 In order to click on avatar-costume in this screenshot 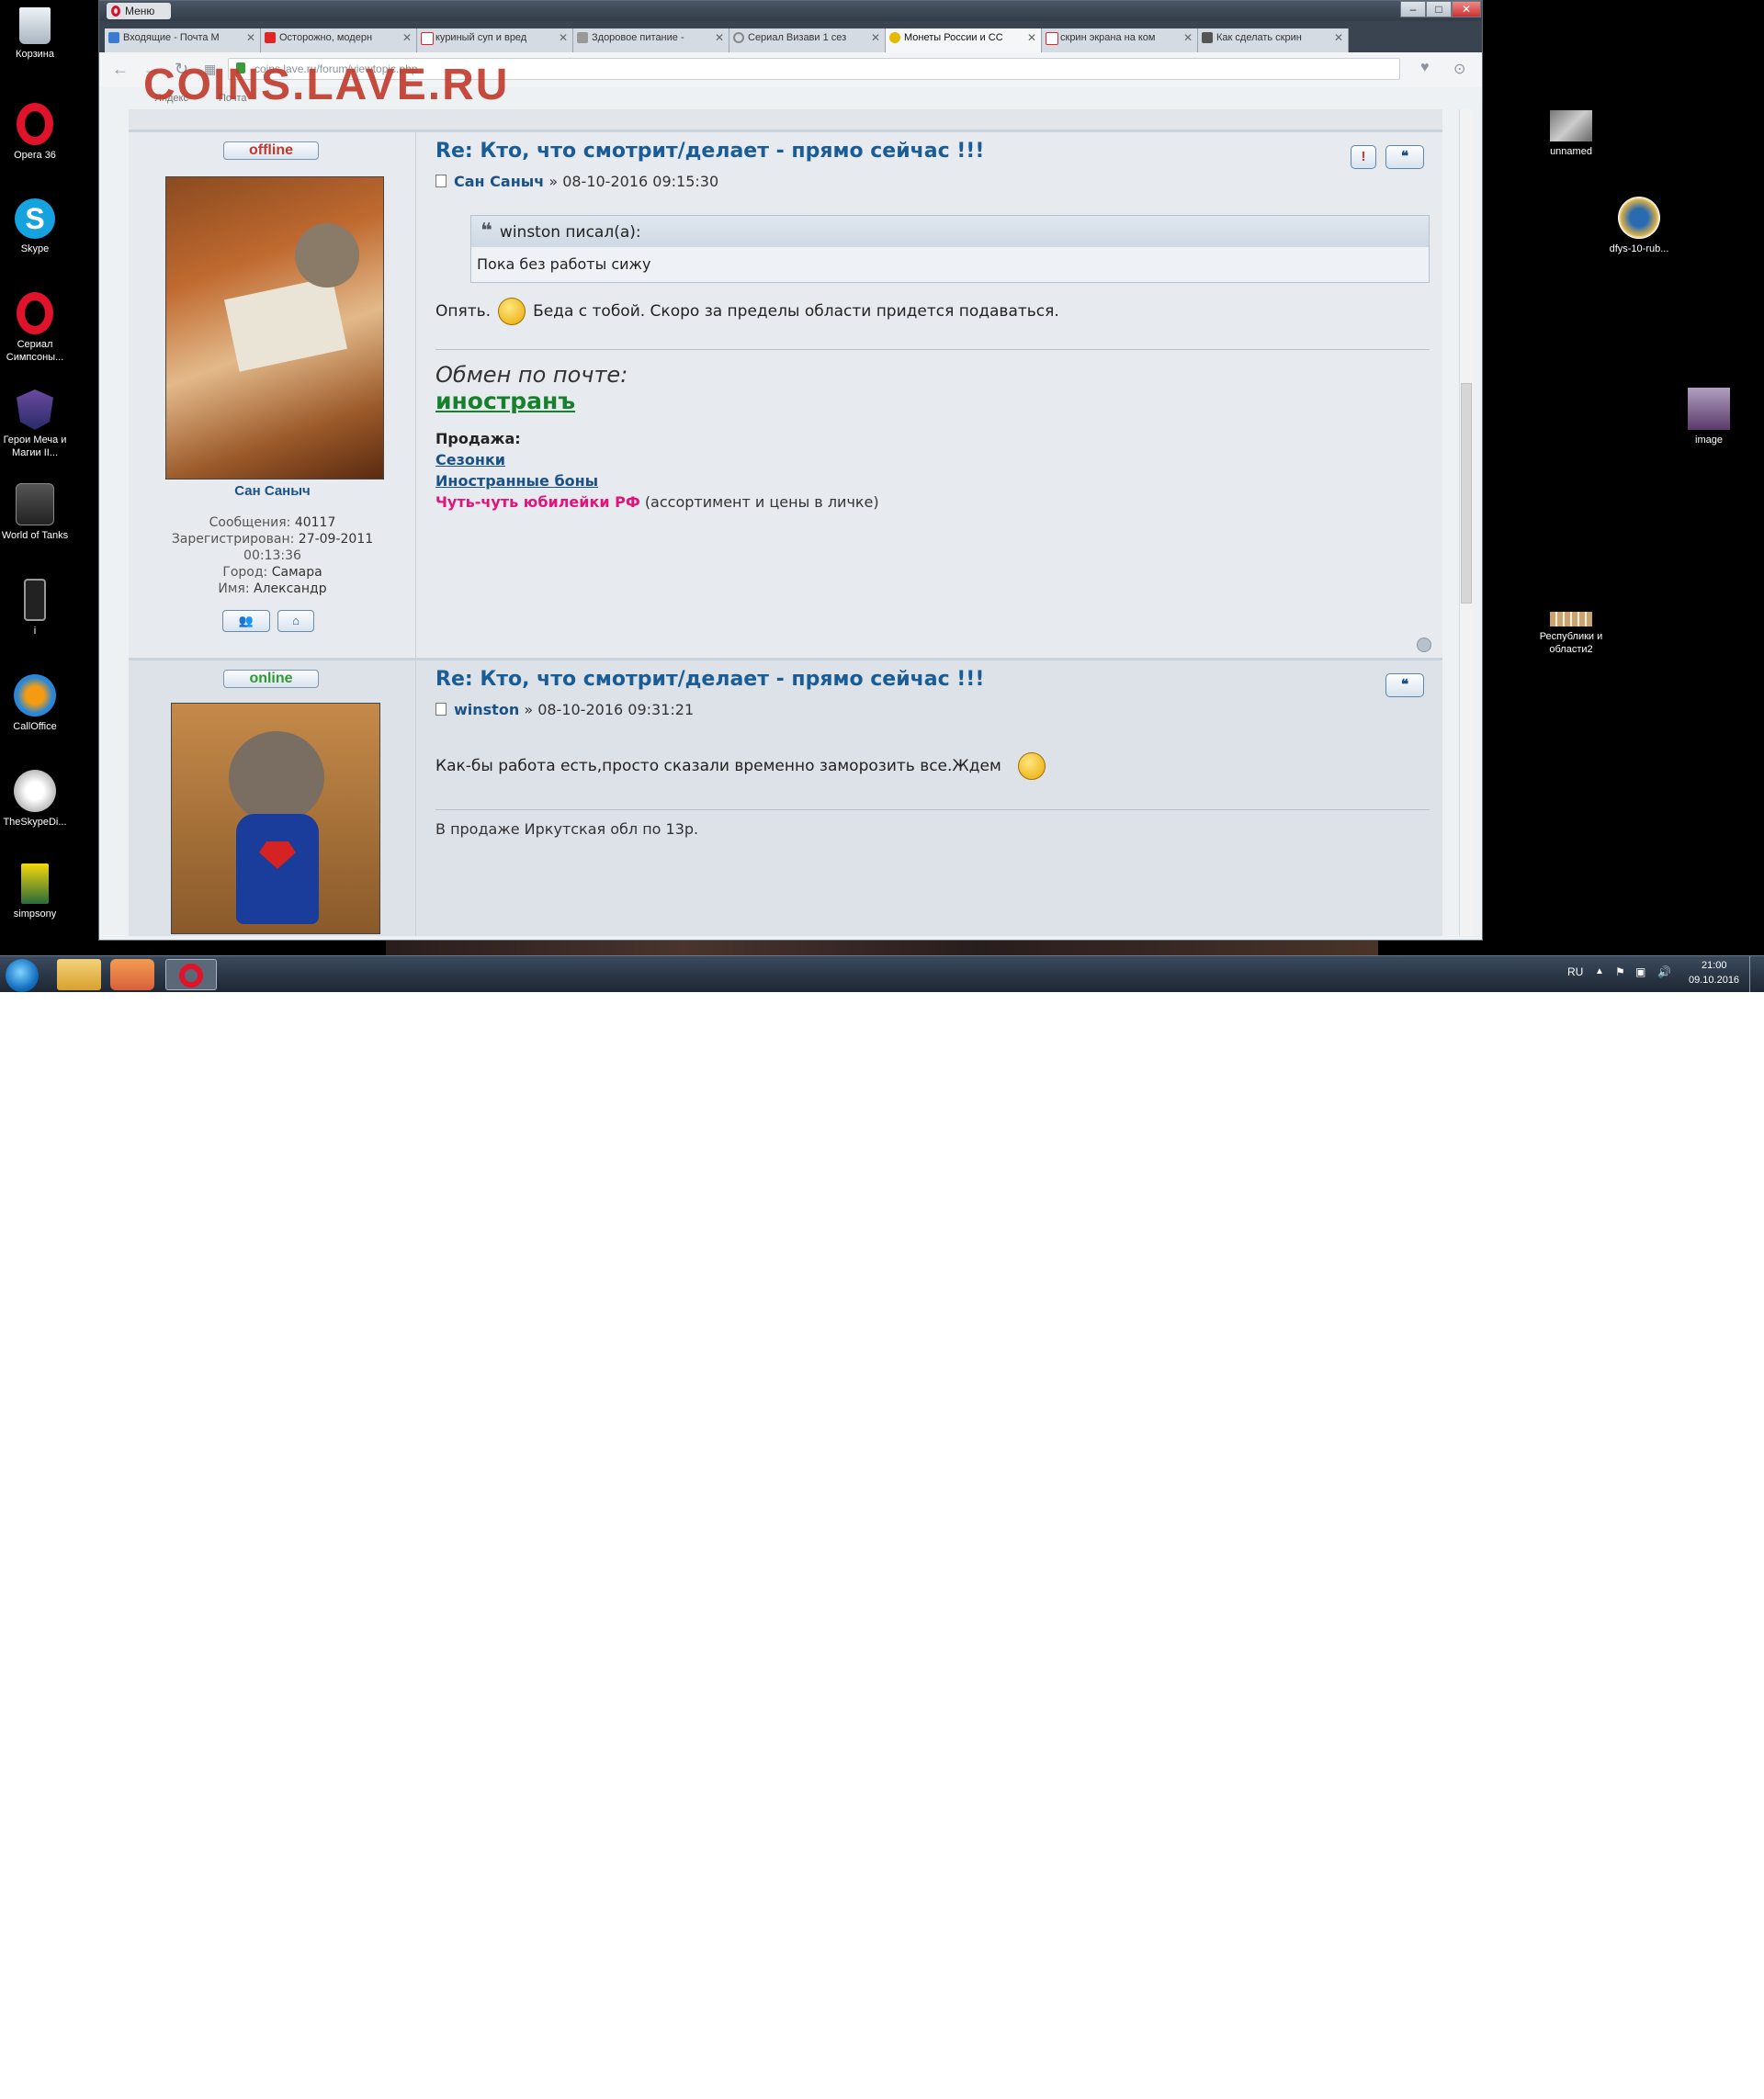, I will do `click(278, 869)`.